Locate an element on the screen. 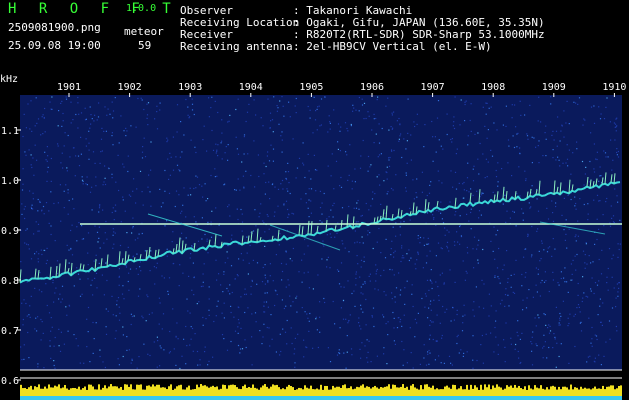 The height and width of the screenshot is (400, 629). x-tick-label: 1905 is located at coordinates (311, 87).